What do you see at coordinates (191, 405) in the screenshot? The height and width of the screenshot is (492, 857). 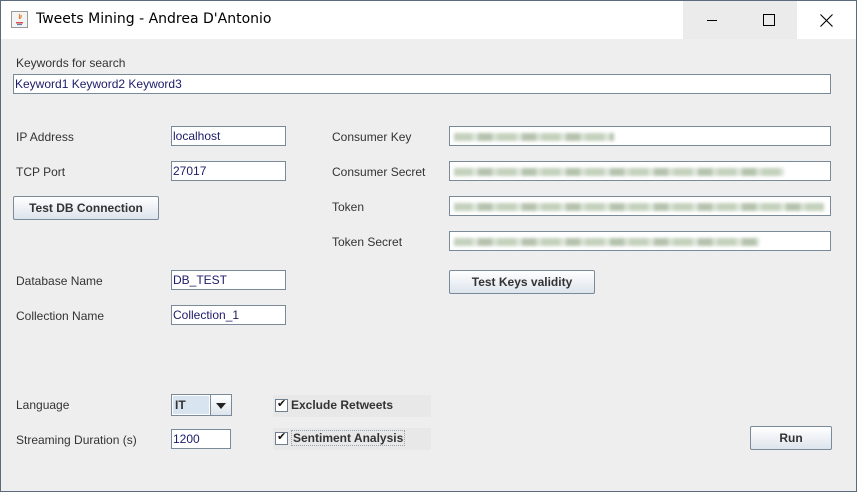 I see `language-selected-value: IT` at bounding box center [191, 405].